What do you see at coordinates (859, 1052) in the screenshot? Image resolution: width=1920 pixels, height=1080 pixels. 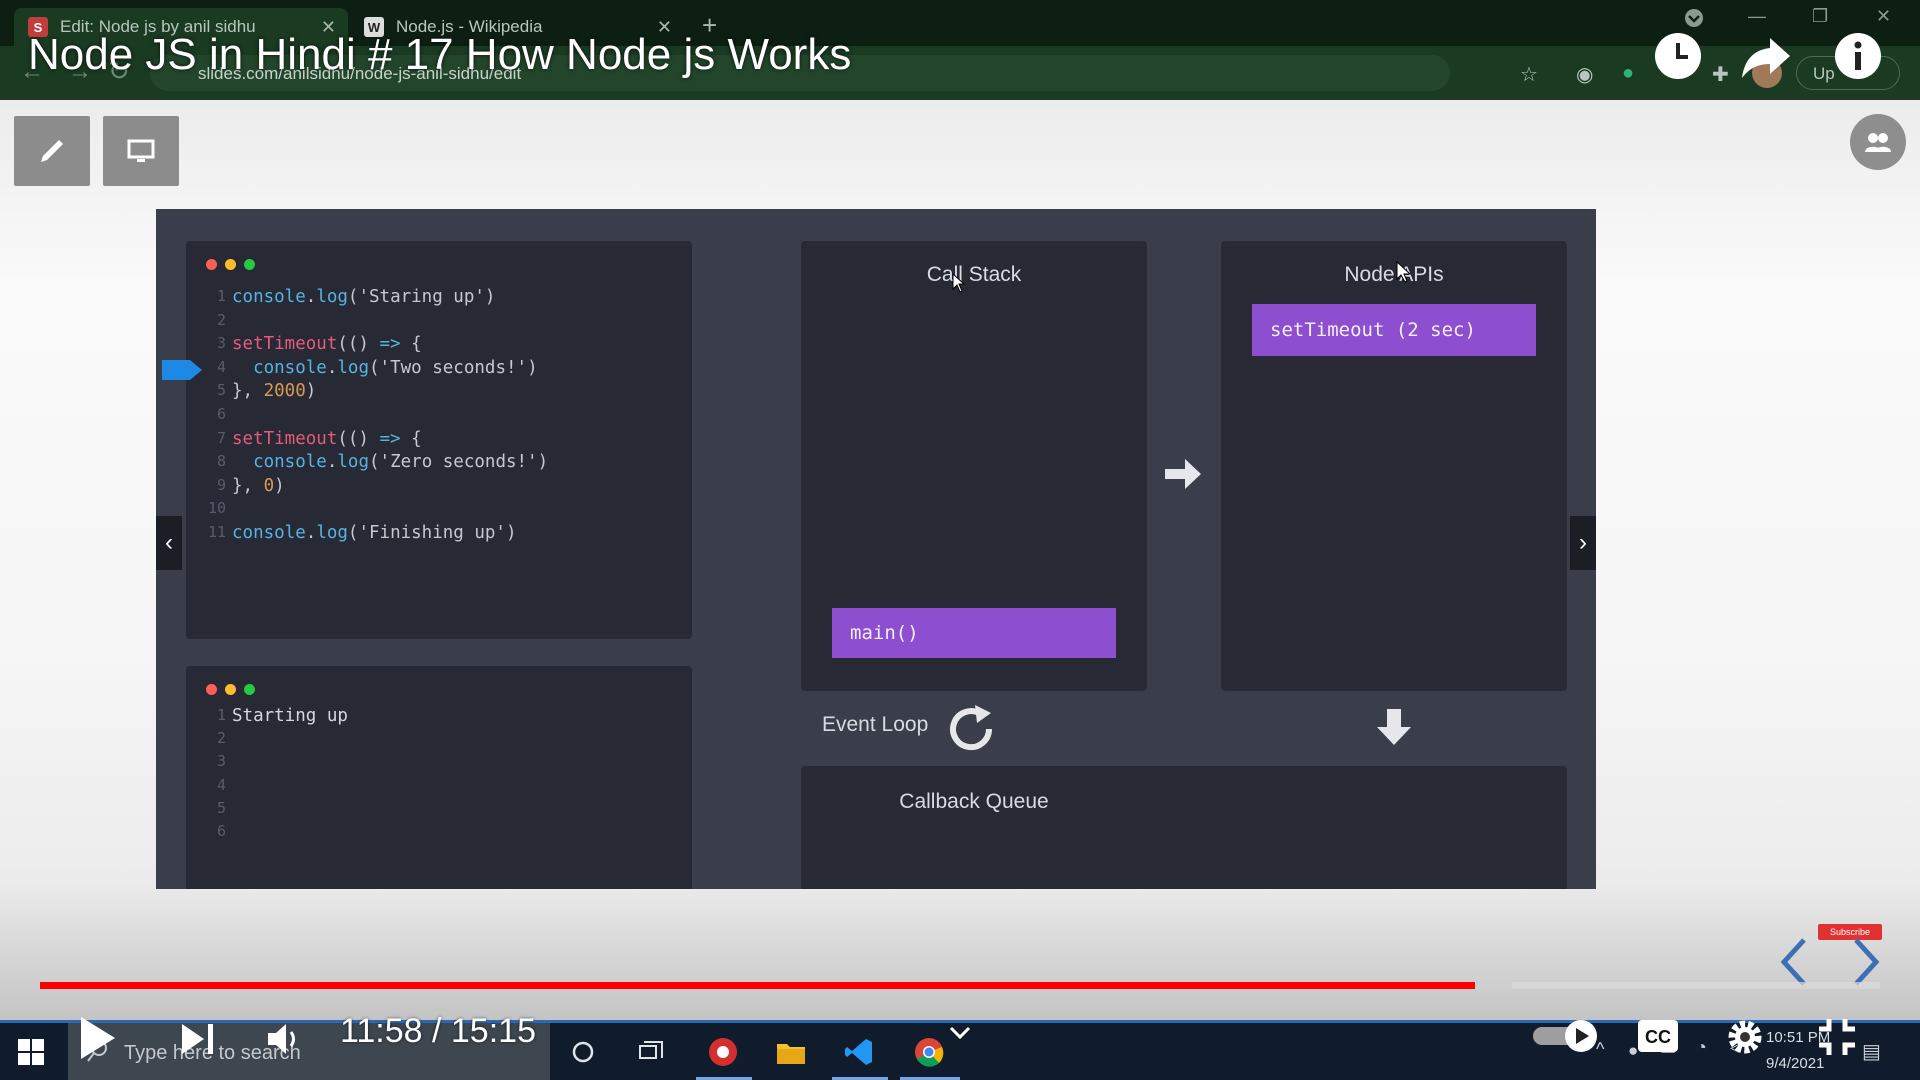 I see `vscode-icon` at bounding box center [859, 1052].